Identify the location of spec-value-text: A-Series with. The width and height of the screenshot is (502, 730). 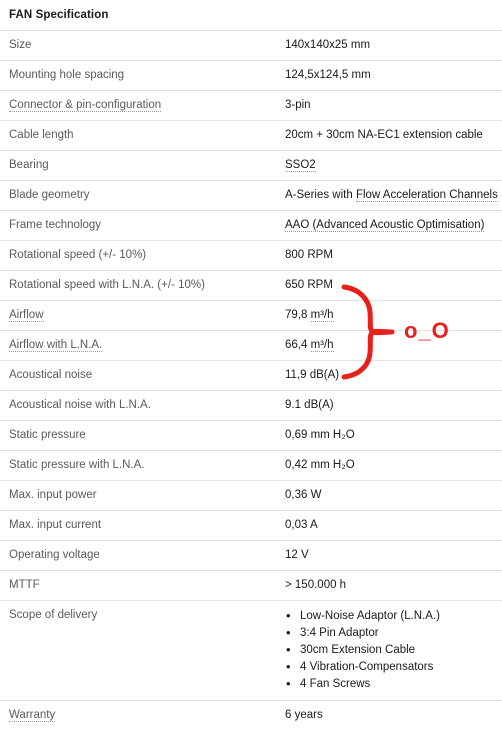
(320, 195).